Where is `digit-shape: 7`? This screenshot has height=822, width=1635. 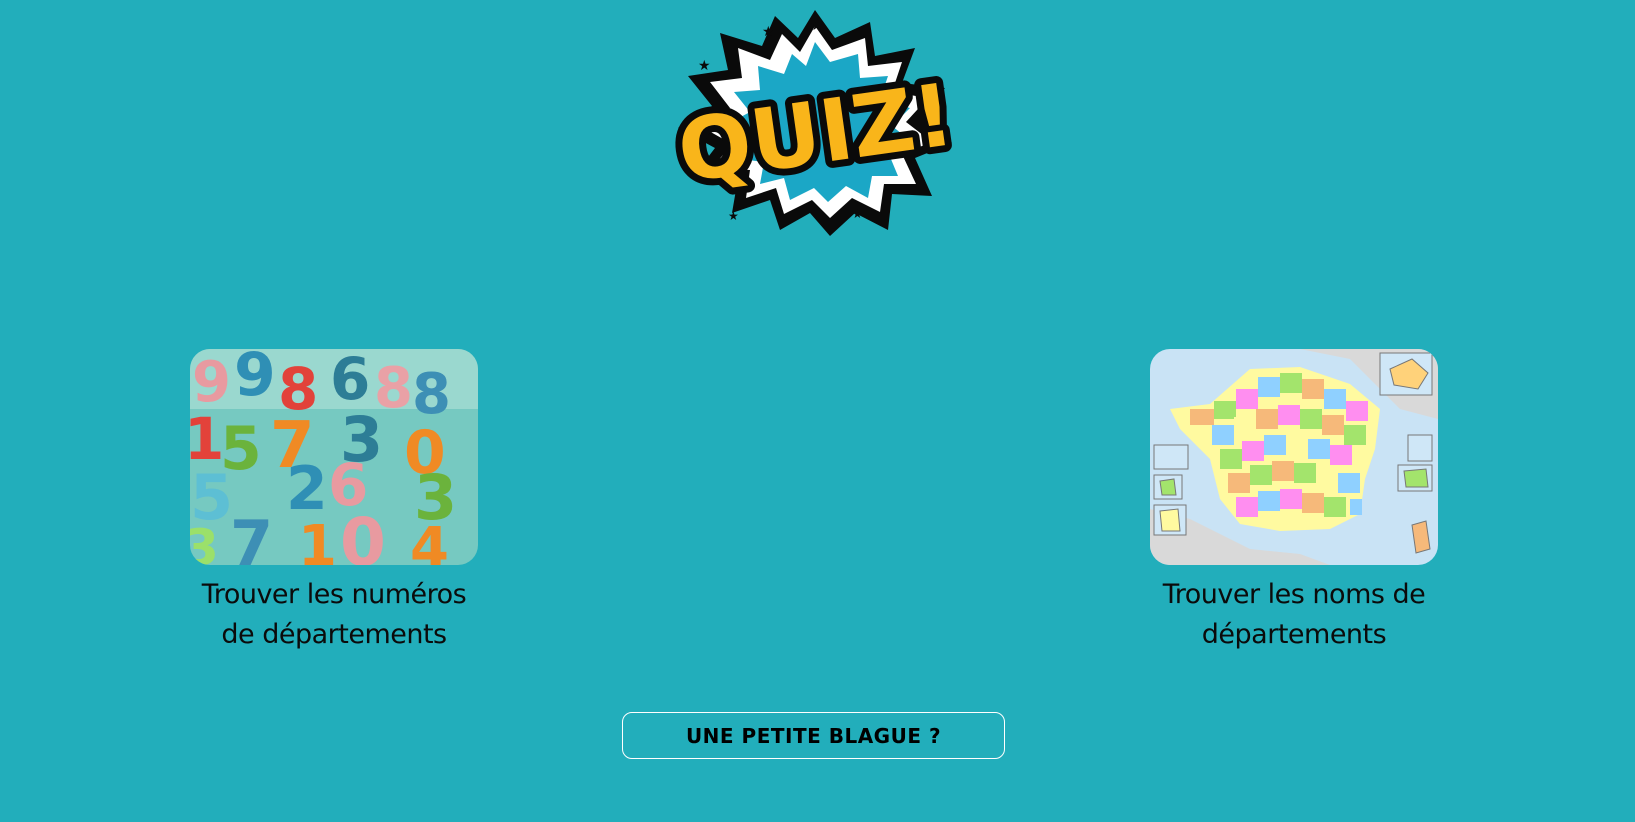 digit-shape: 7 is located at coordinates (251, 536).